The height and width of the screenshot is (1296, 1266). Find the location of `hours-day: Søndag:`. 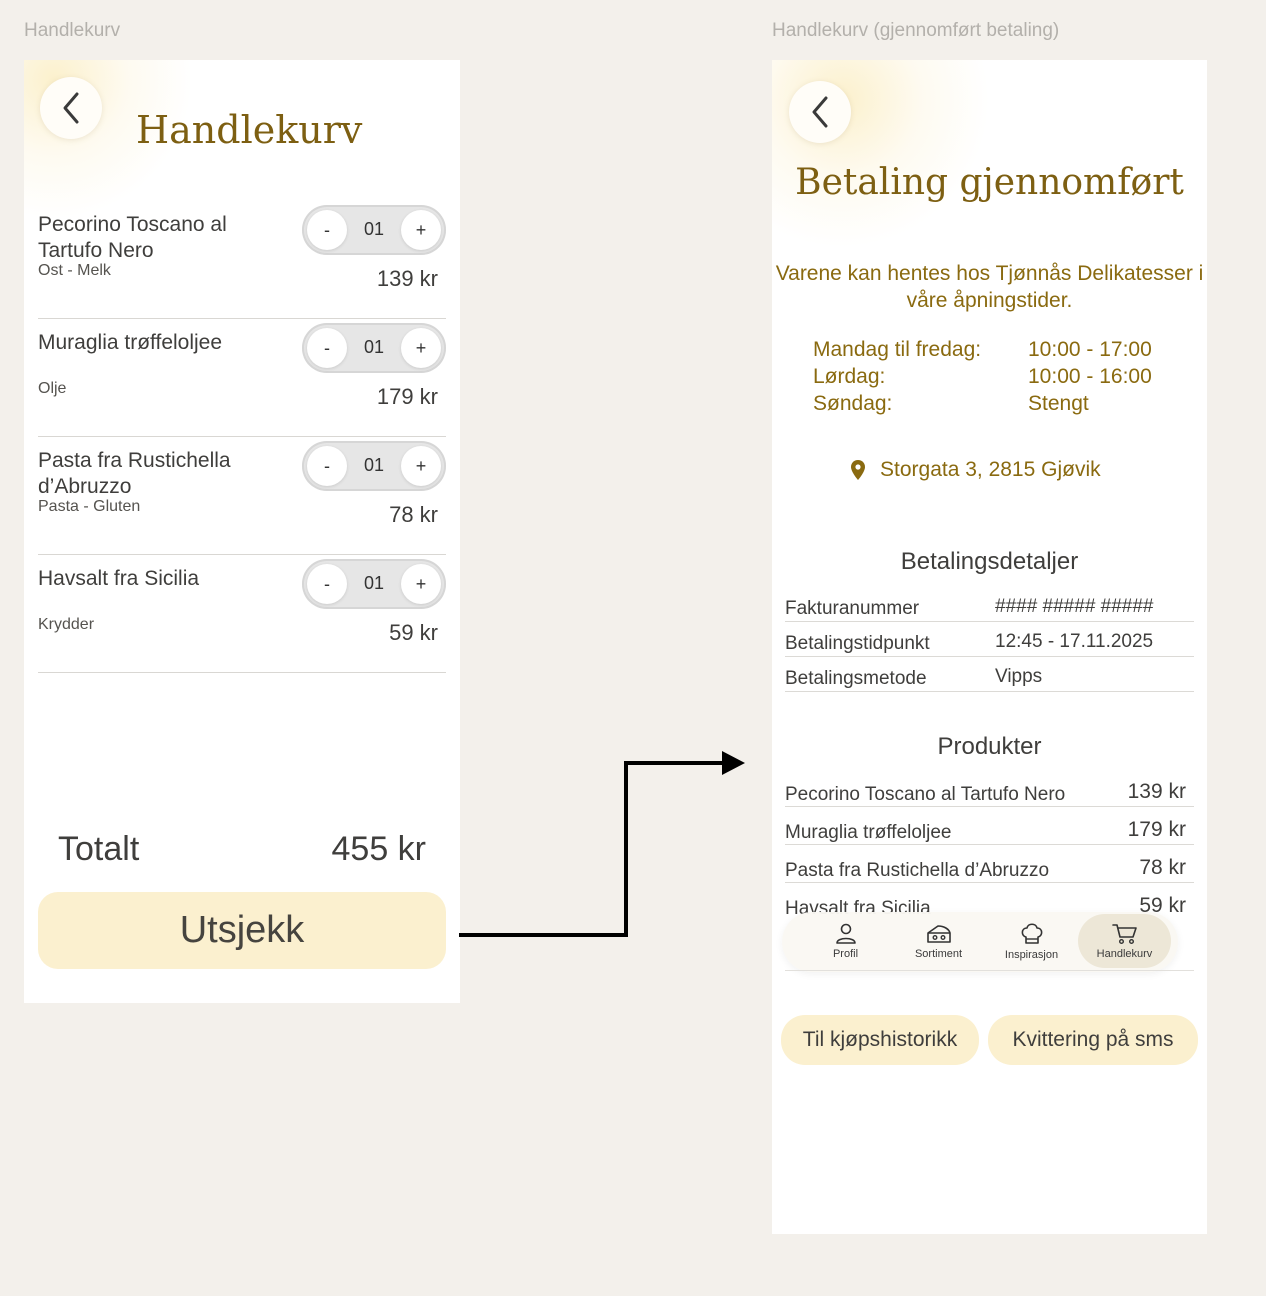

hours-day: Søndag: is located at coordinates (853, 403).